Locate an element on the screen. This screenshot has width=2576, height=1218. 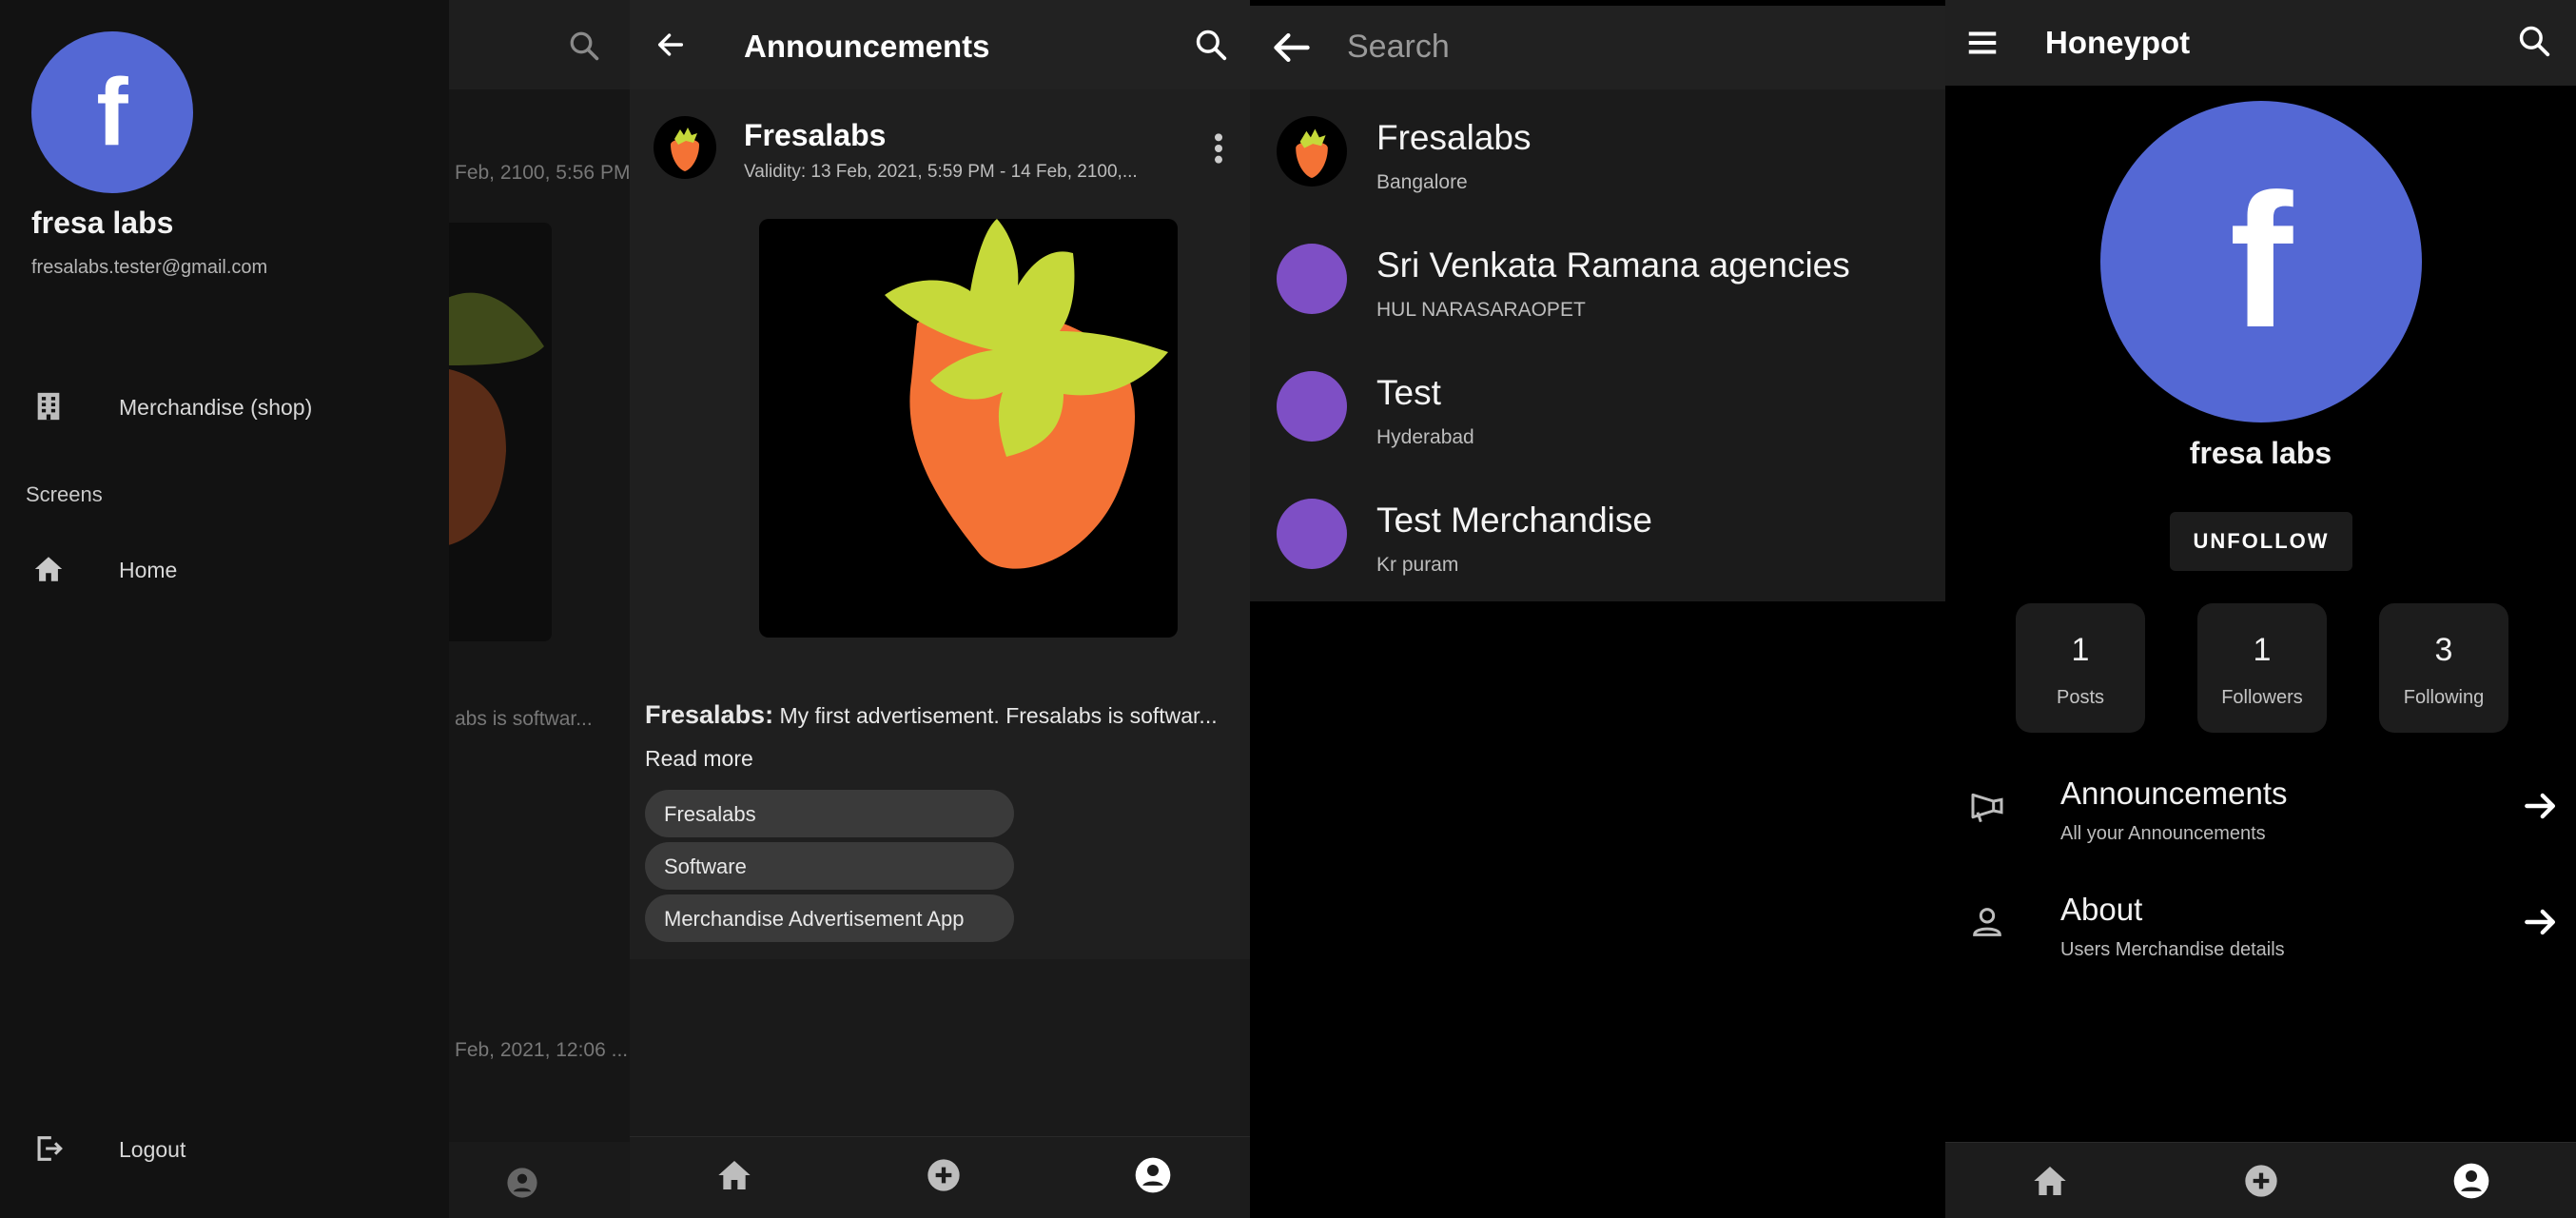
stat-value: 3 is located at coordinates (2443, 650).